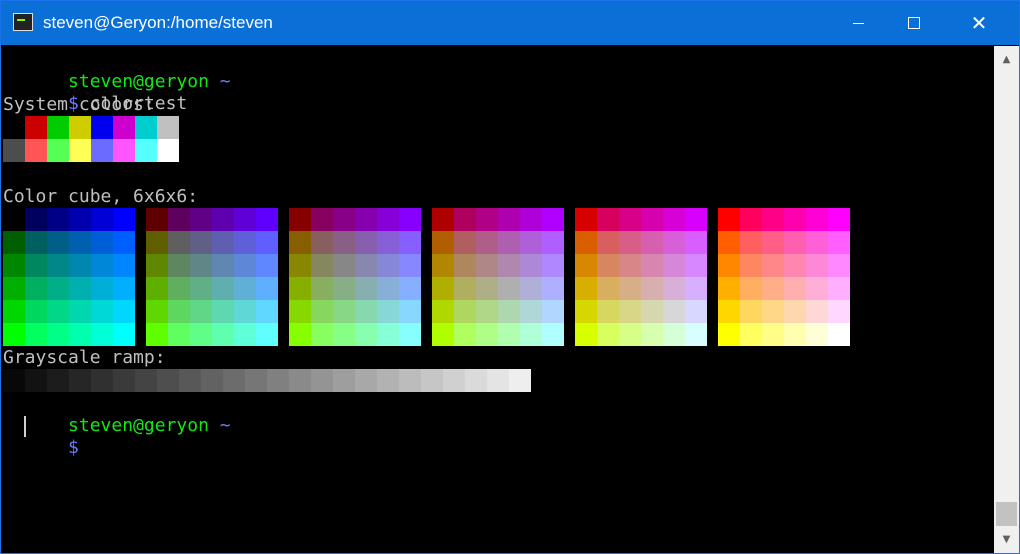  Describe the element at coordinates (73, 447) in the screenshot. I see `prompt-symbol: $` at that location.